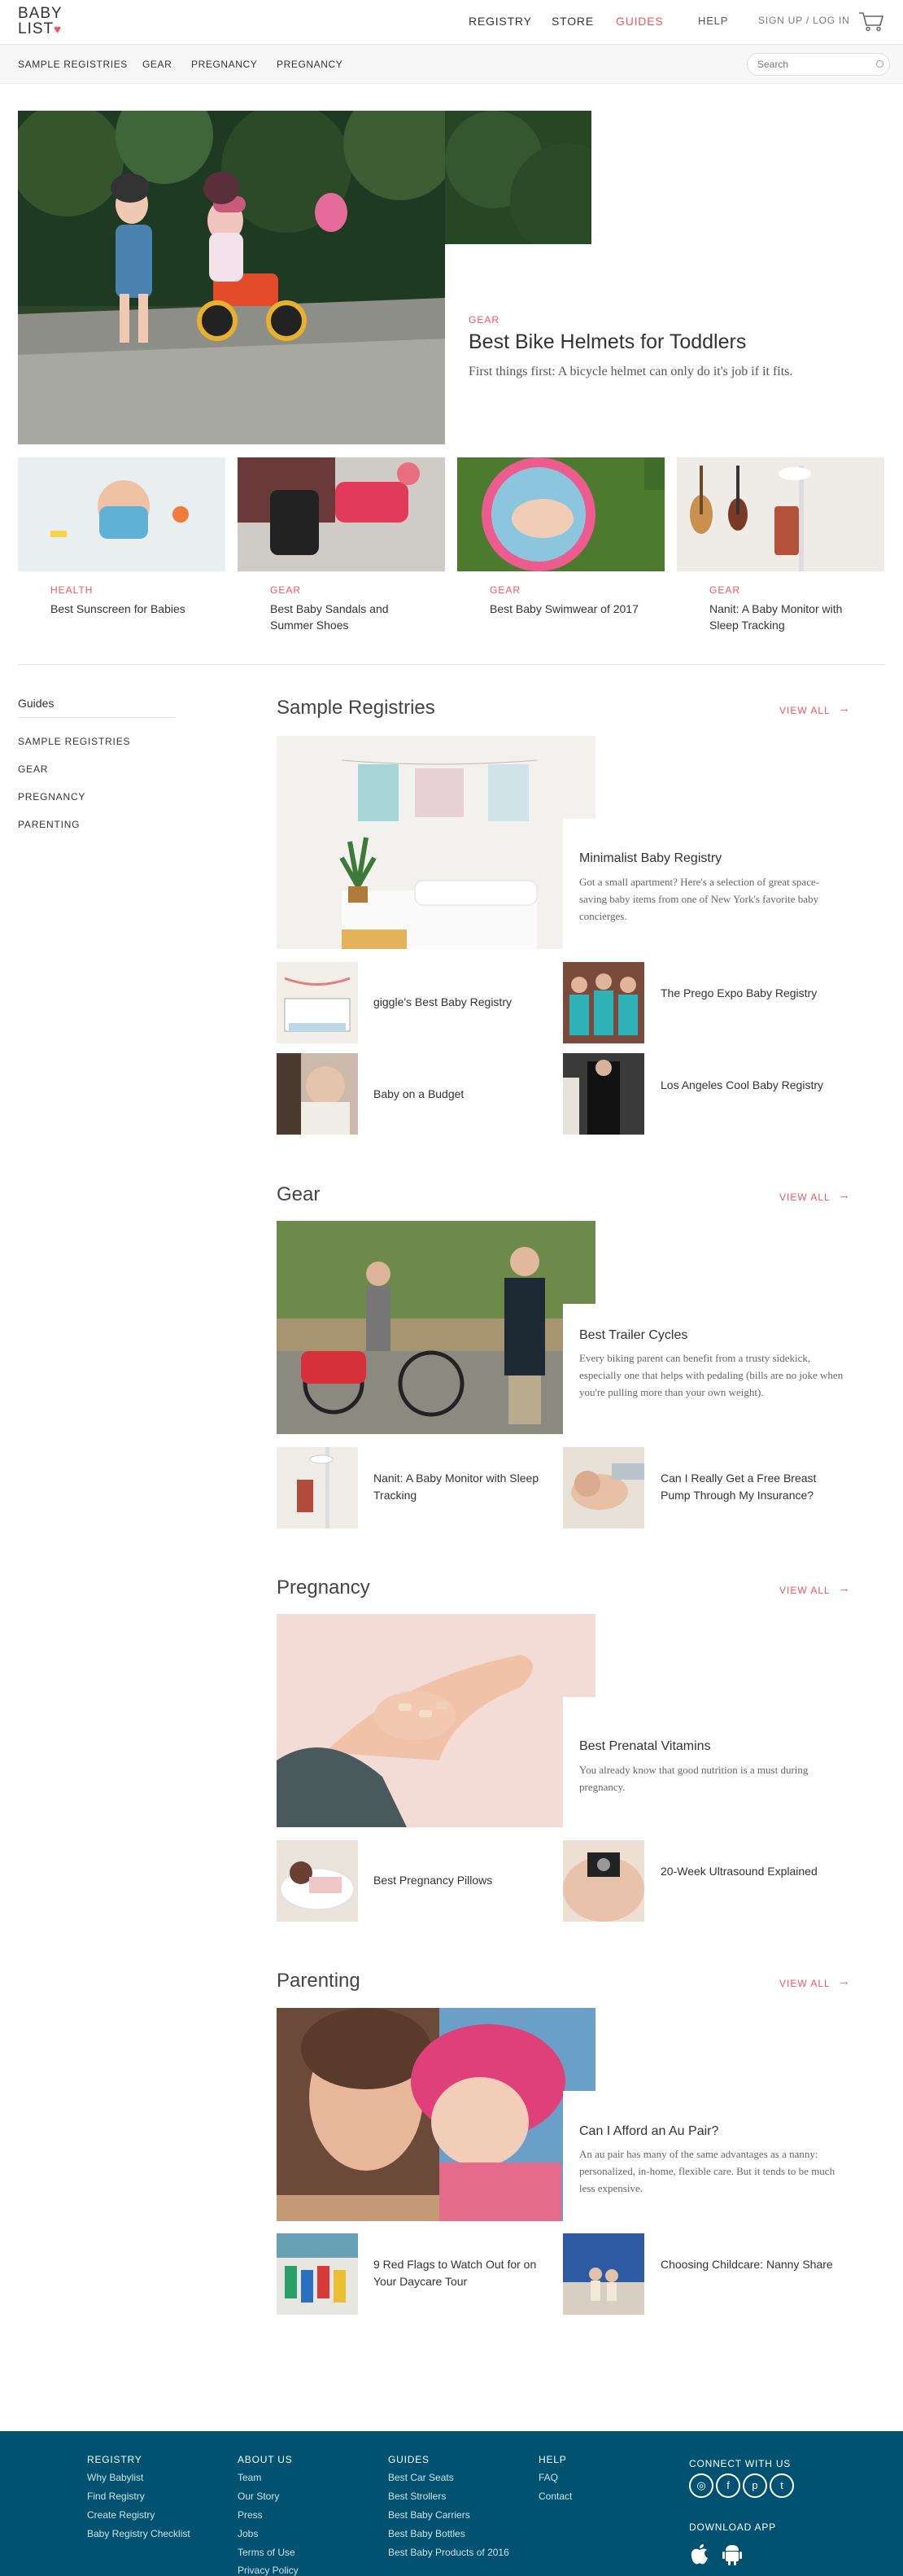 The image size is (903, 2576). I want to click on footer-link-why-babylist: Why Babylist, so click(148, 2477).